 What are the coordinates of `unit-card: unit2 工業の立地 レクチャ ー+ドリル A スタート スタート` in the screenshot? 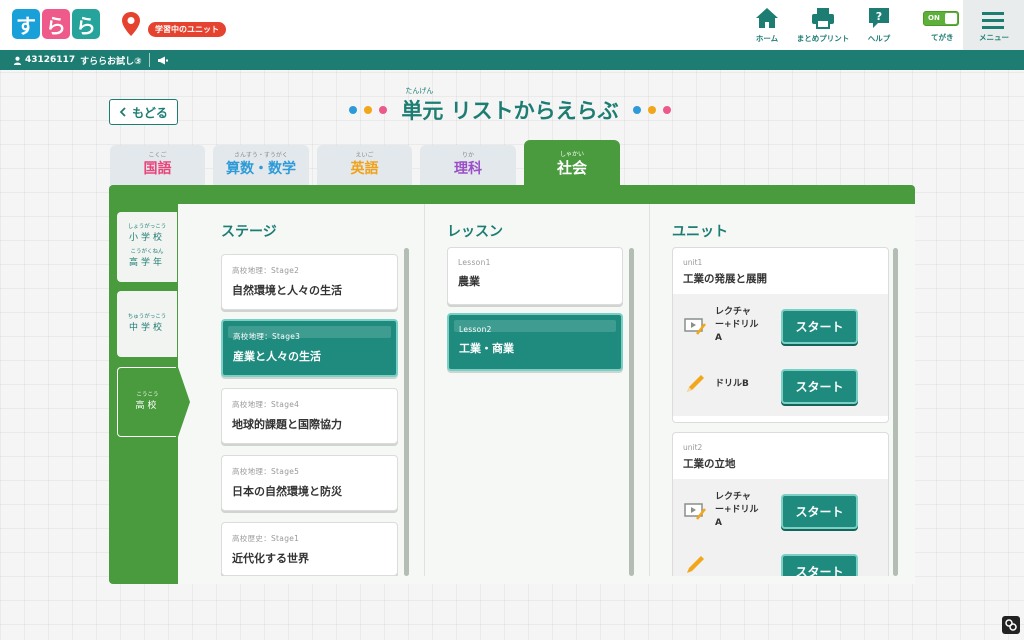 It's located at (780, 508).